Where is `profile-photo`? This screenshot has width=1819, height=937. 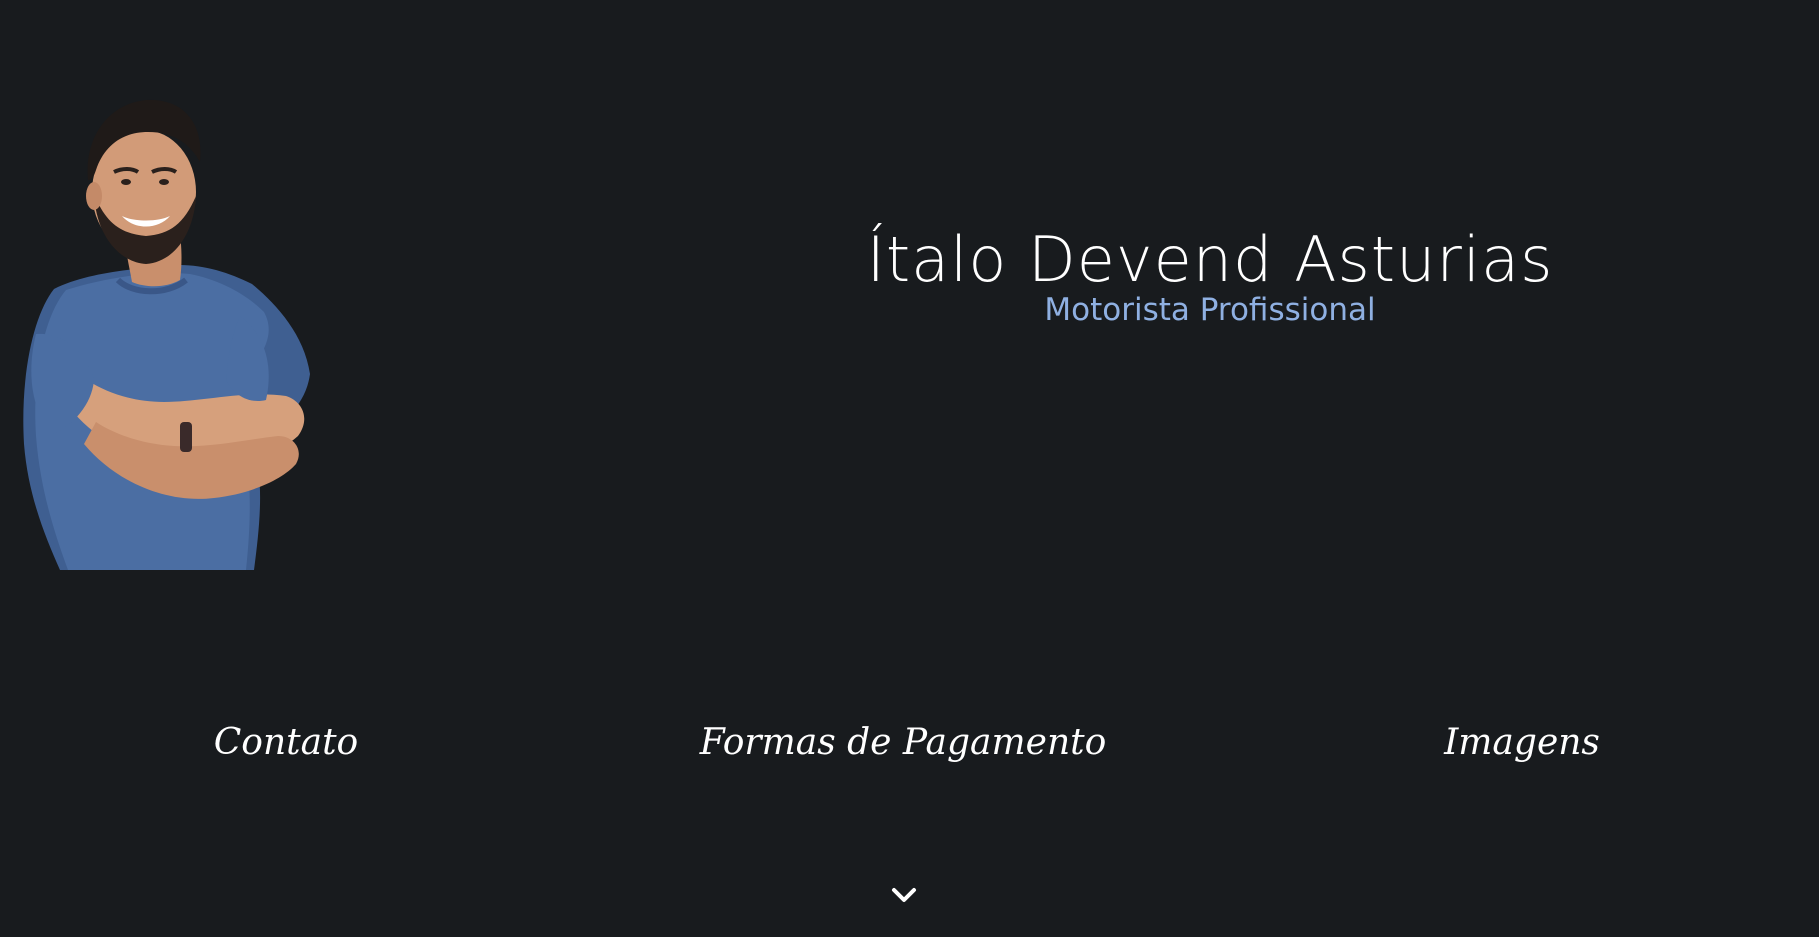
profile-photo is located at coordinates (169, 327).